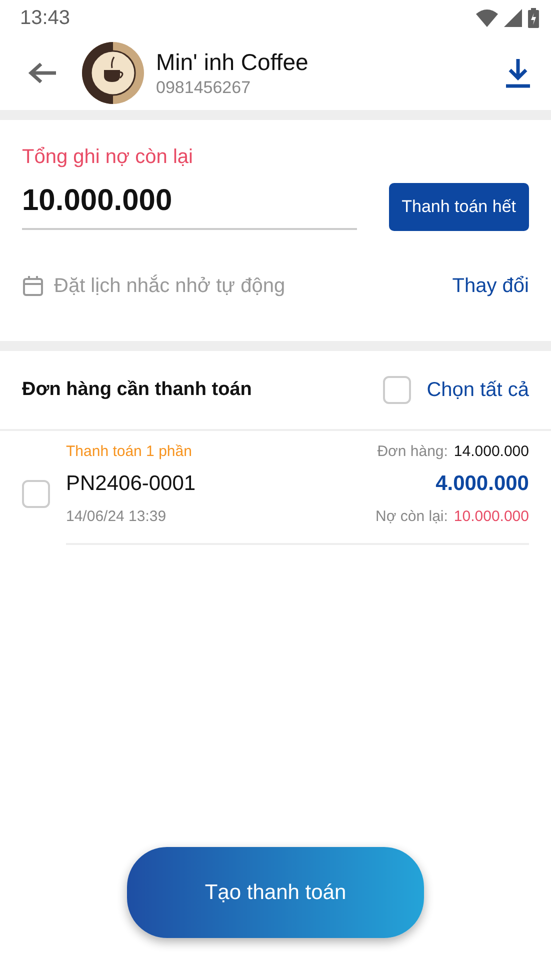  What do you see at coordinates (412, 516) in the screenshot?
I see `remaining-label: Nợ còn lại:` at bounding box center [412, 516].